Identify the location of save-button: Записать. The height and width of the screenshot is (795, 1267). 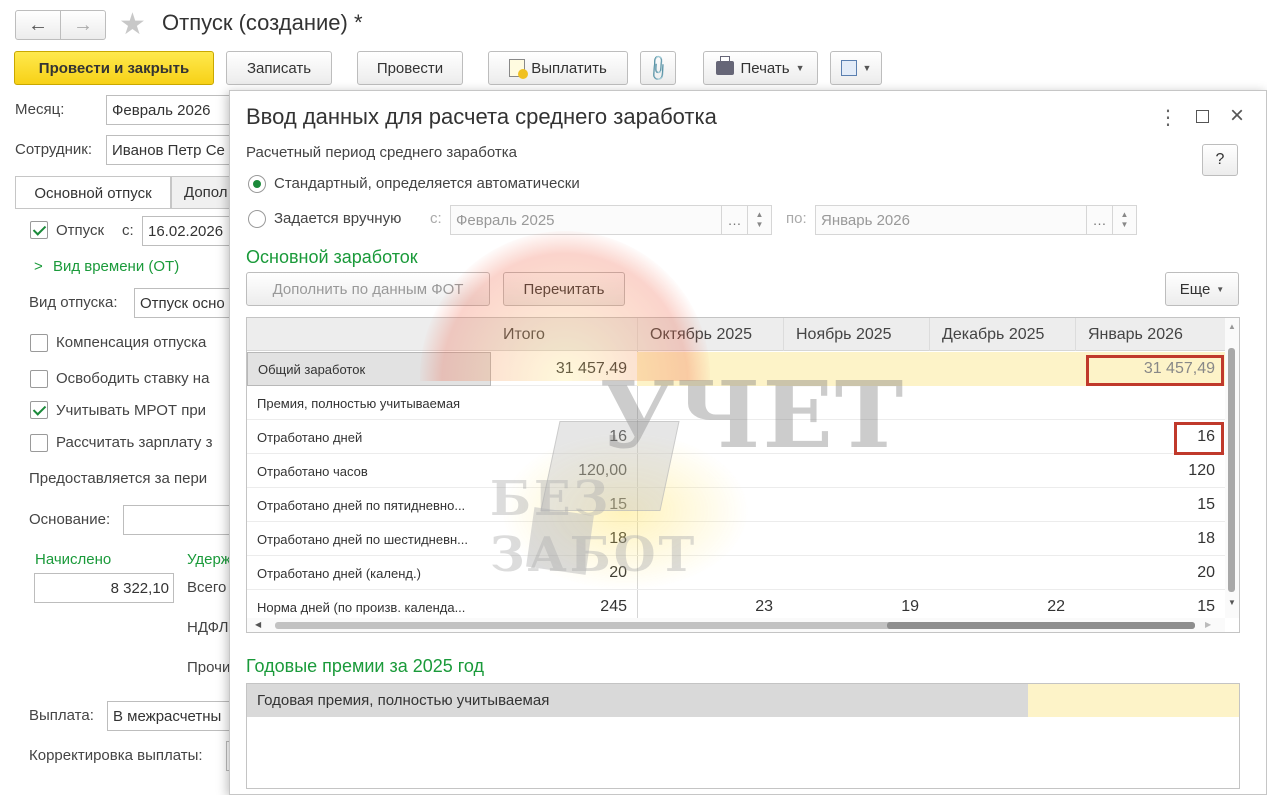
(279, 68).